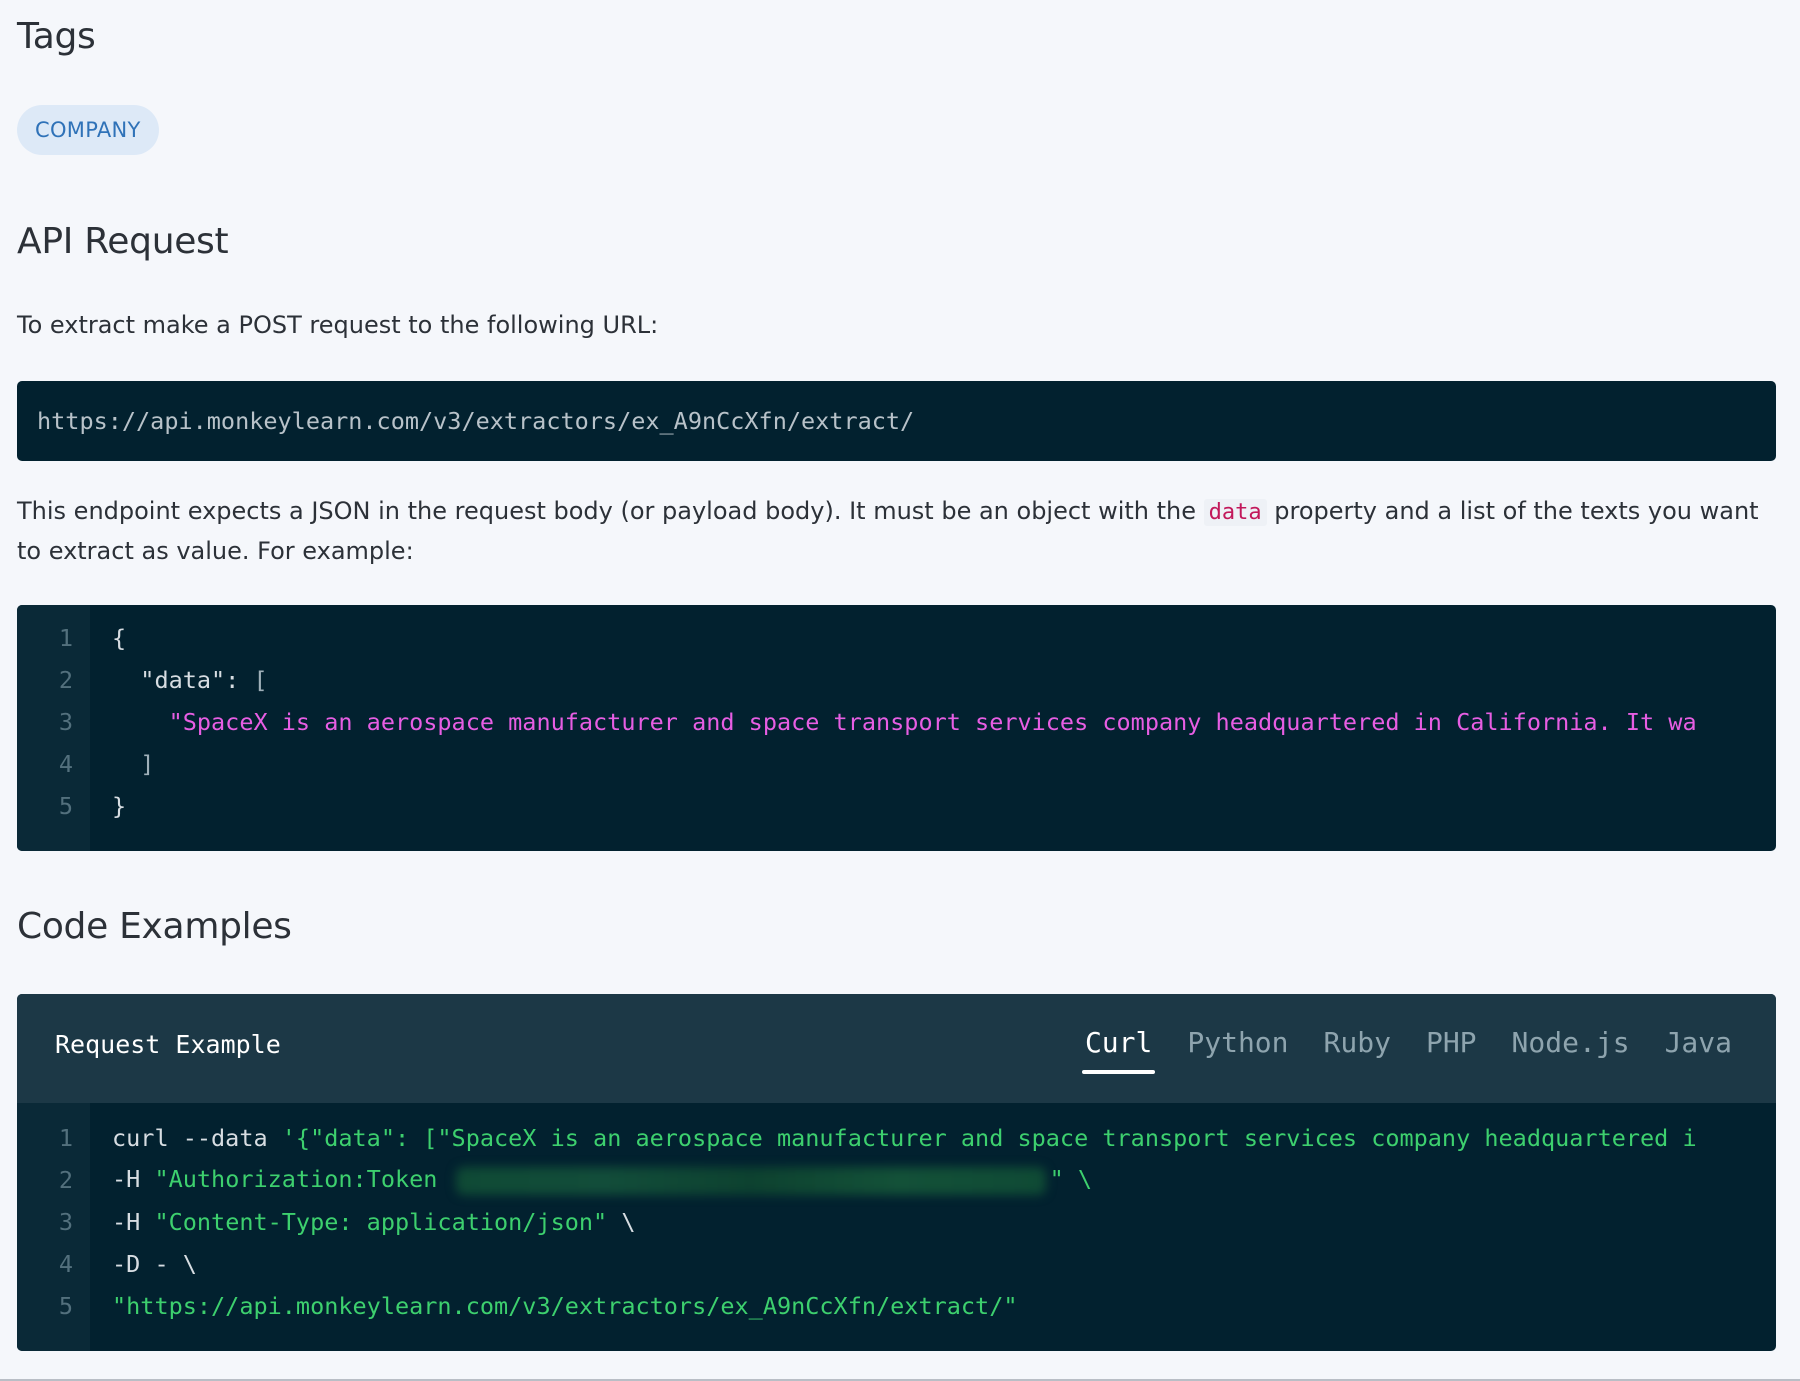 Image resolution: width=1800 pixels, height=1381 pixels. Describe the element at coordinates (896, 638) in the screenshot. I see `code-line: 1 {` at that location.